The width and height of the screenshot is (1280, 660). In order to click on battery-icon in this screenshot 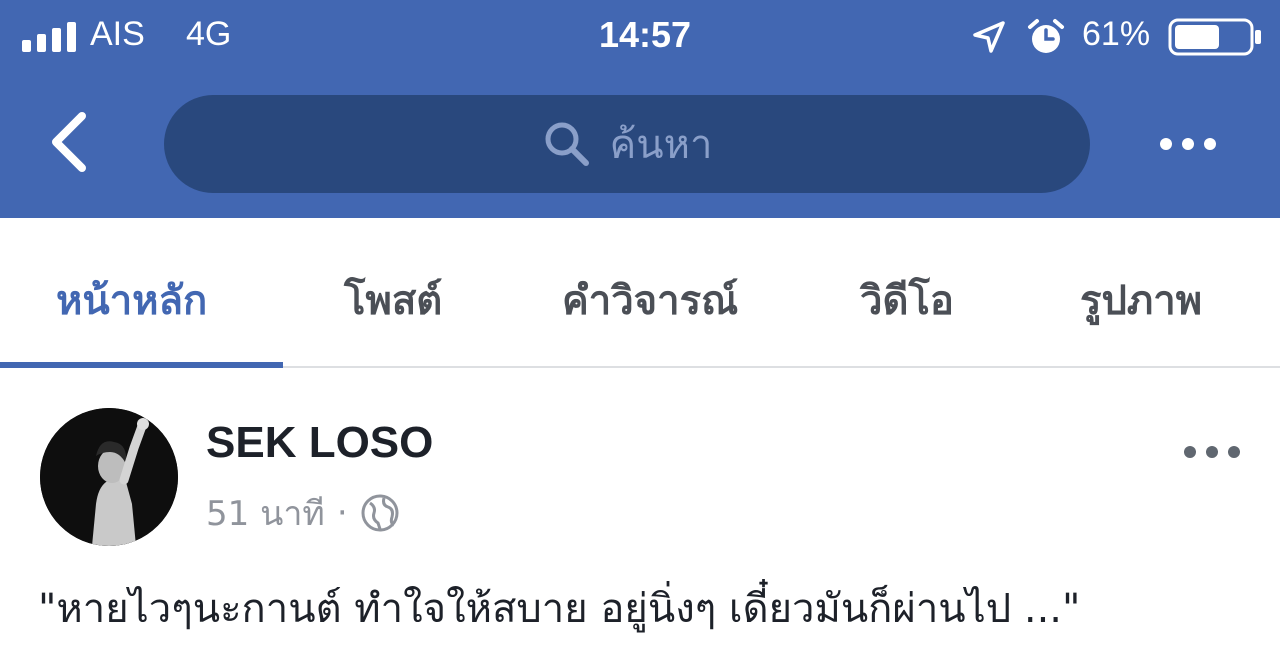, I will do `click(1214, 37)`.